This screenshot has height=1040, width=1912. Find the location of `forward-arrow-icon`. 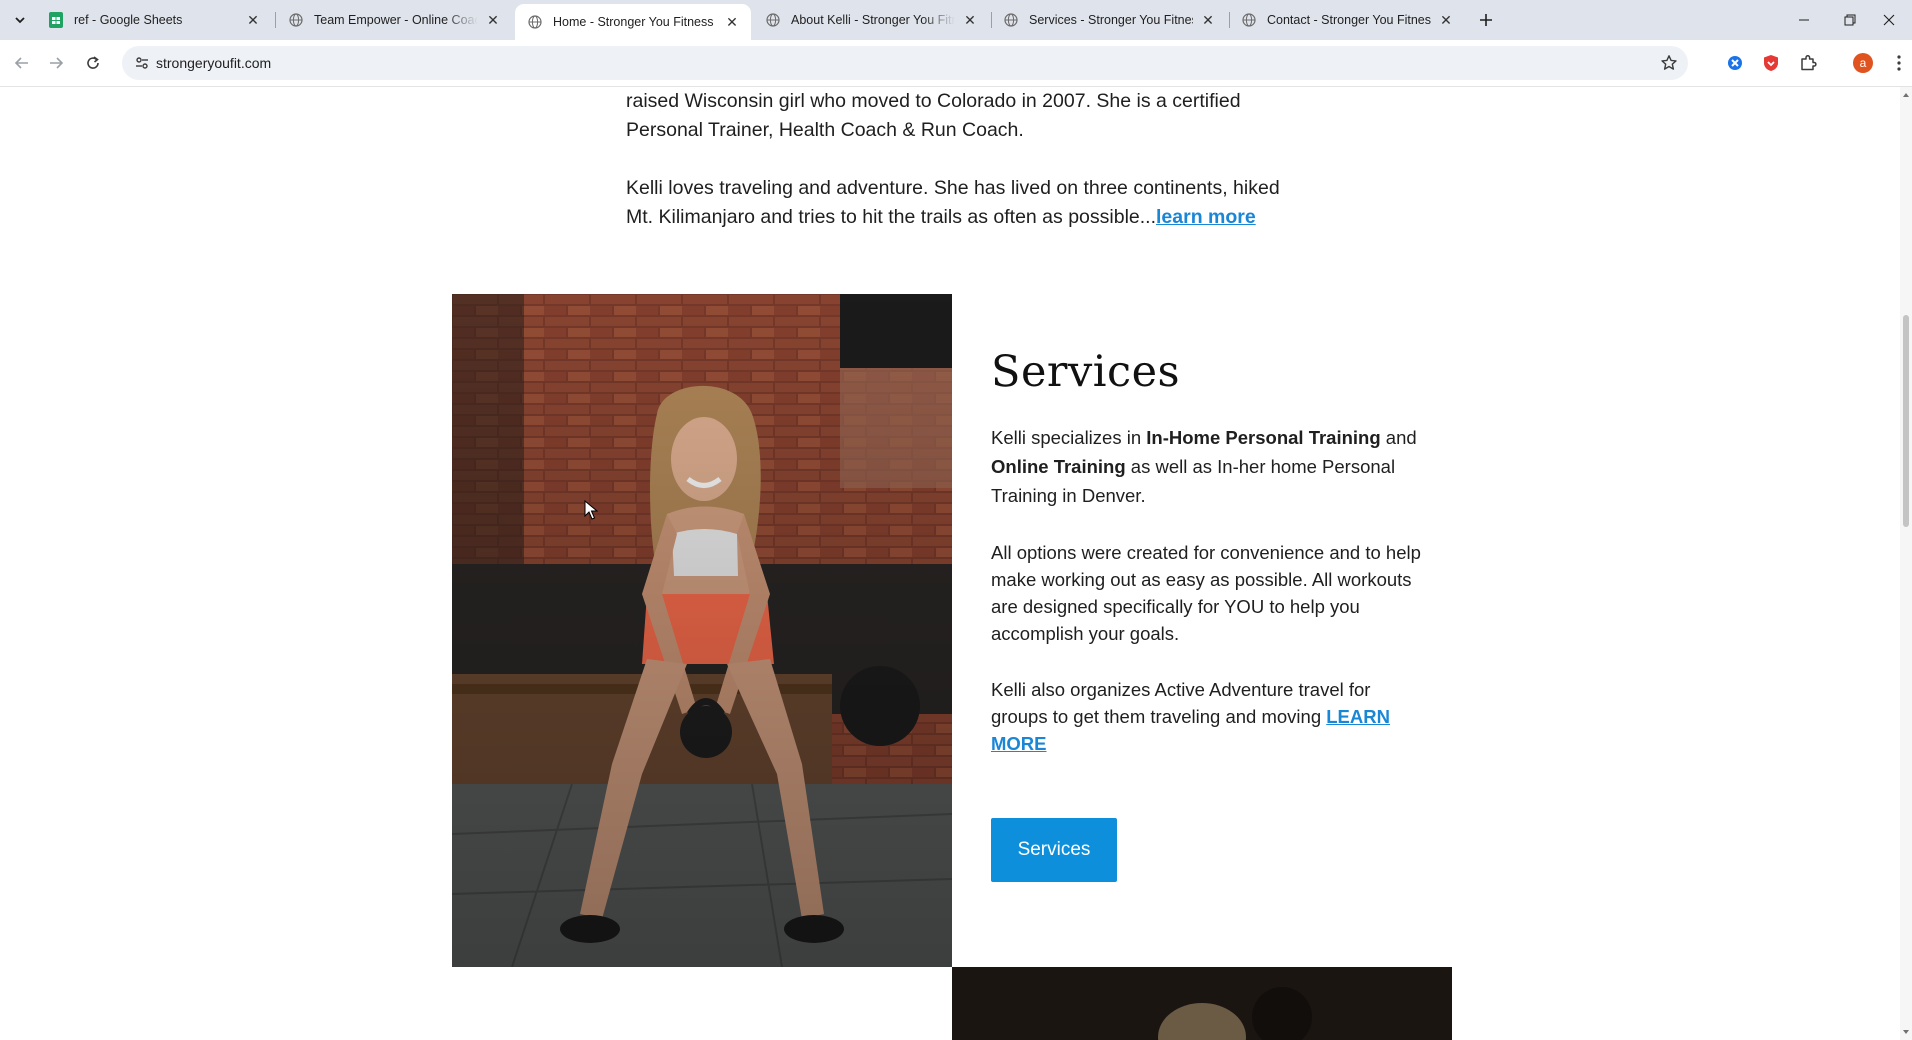

forward-arrow-icon is located at coordinates (57, 63).